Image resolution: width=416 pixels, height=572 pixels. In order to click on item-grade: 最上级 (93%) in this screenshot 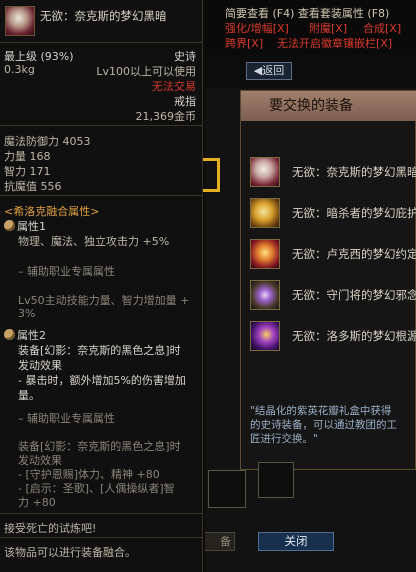, I will do `click(39, 56)`.